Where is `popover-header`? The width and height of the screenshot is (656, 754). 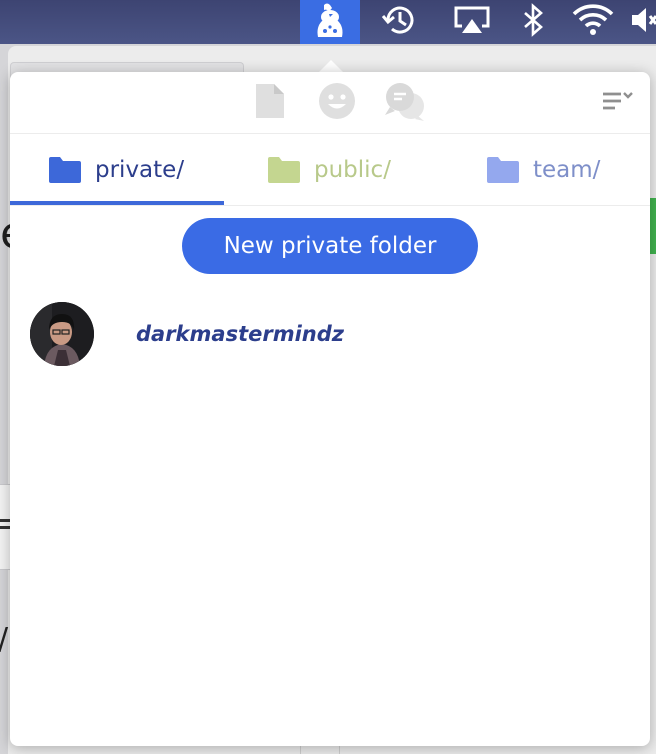 popover-header is located at coordinates (330, 103).